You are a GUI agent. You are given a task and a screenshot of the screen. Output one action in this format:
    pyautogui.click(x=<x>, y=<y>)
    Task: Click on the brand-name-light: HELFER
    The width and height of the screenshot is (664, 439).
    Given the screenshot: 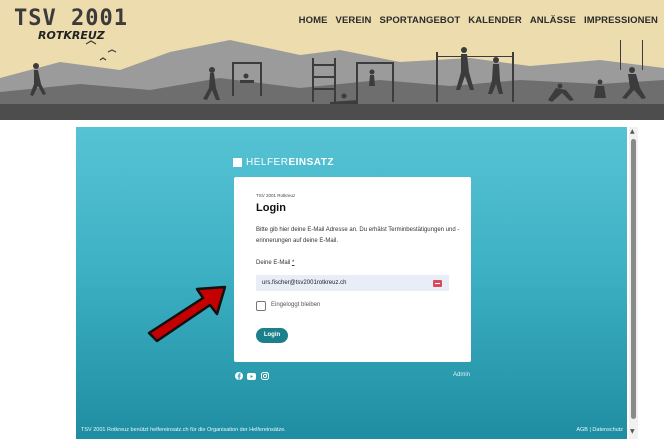 What is the action you would take?
    pyautogui.click(x=267, y=162)
    